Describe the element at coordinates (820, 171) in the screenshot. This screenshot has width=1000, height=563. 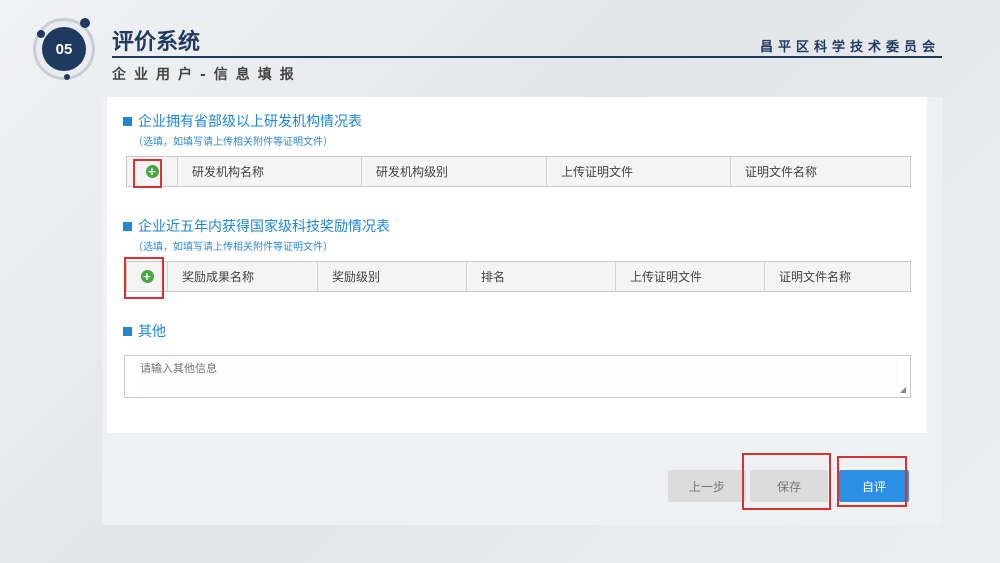
I see `rd-col-filename: 证明文件名称` at that location.